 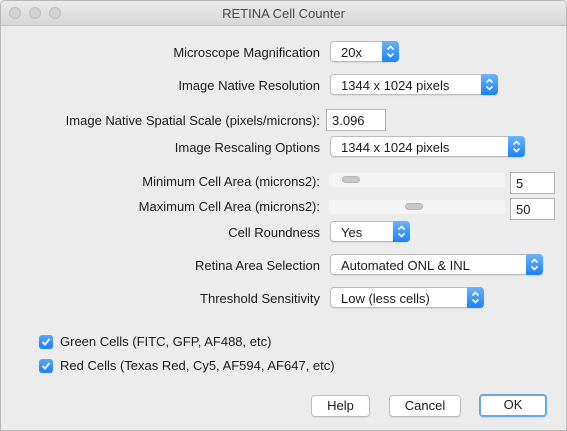 I want to click on green-cells-label: Green Cells (FITC, GFP, AF488, etc), so click(x=165, y=341).